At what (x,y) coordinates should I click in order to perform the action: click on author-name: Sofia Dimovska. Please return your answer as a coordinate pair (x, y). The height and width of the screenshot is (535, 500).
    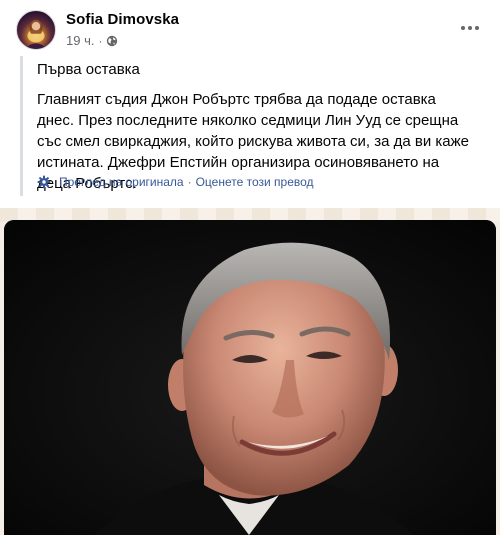
    Looking at the image, I should click on (122, 19).